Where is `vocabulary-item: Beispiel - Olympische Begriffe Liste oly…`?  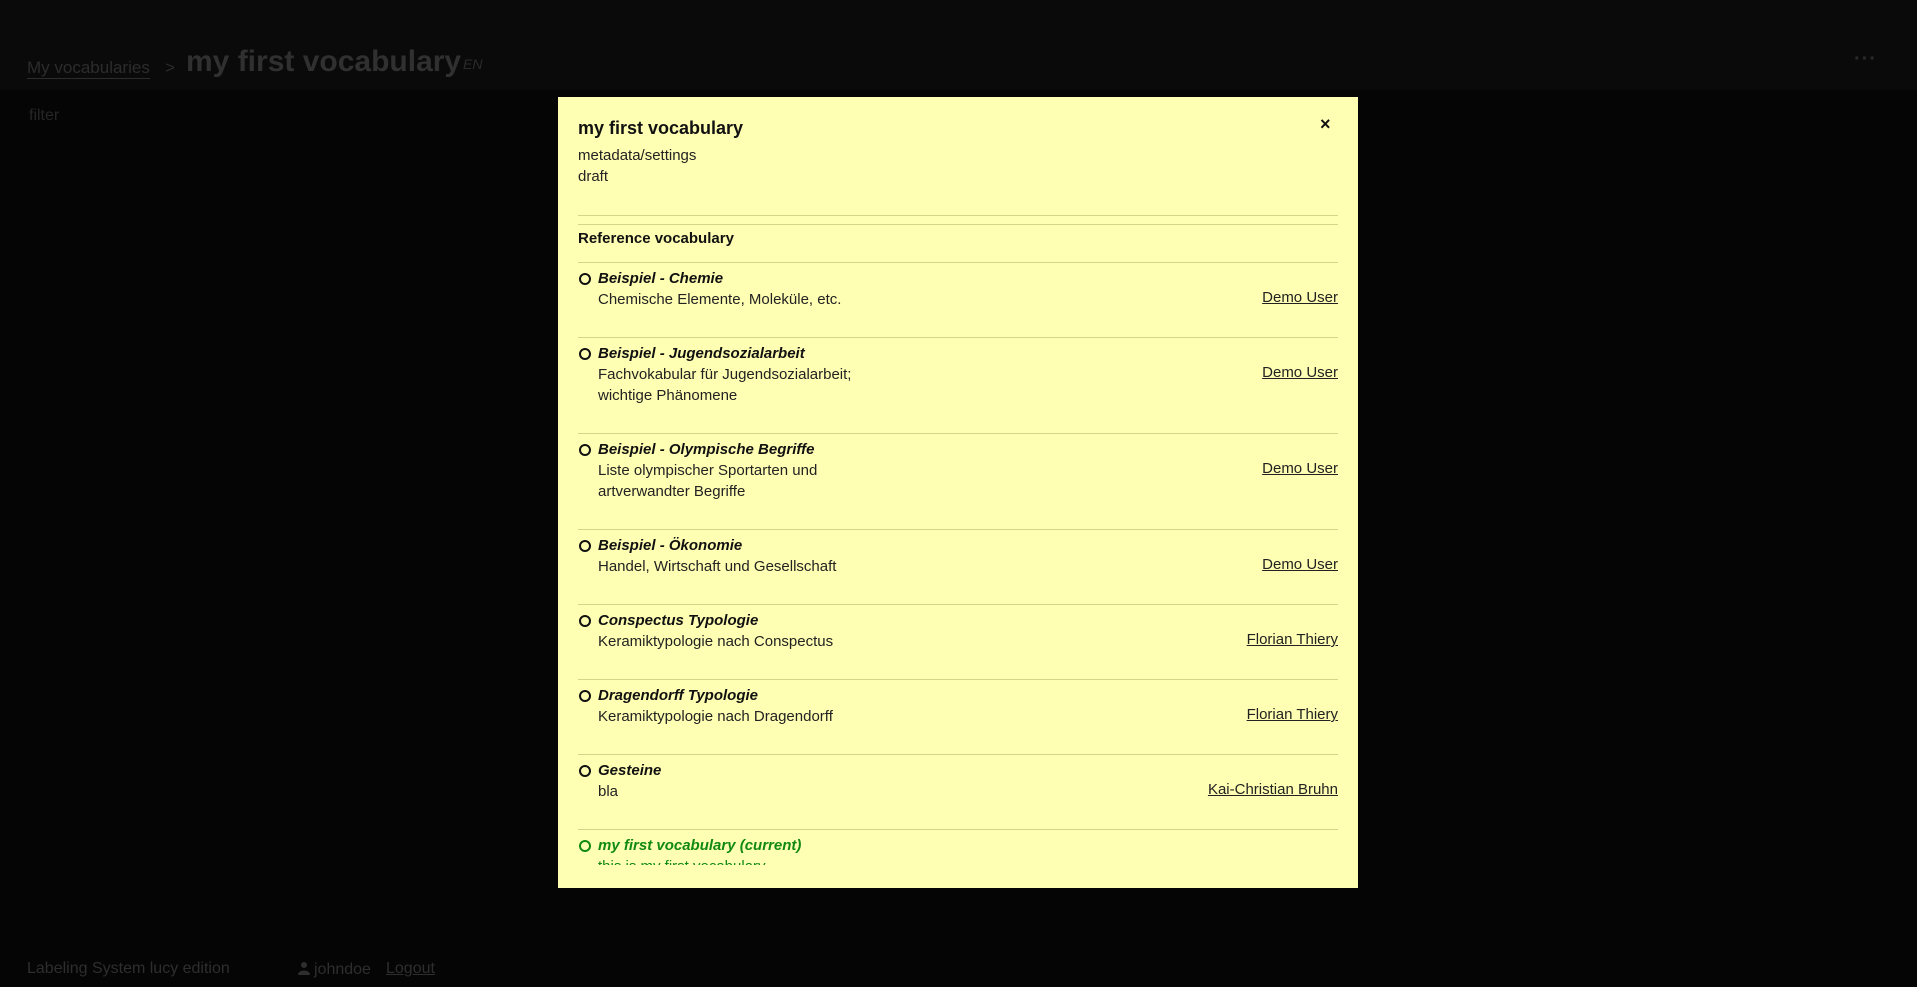 vocabulary-item: Beispiel - Olympische Begriffe Liste oly… is located at coordinates (958, 481).